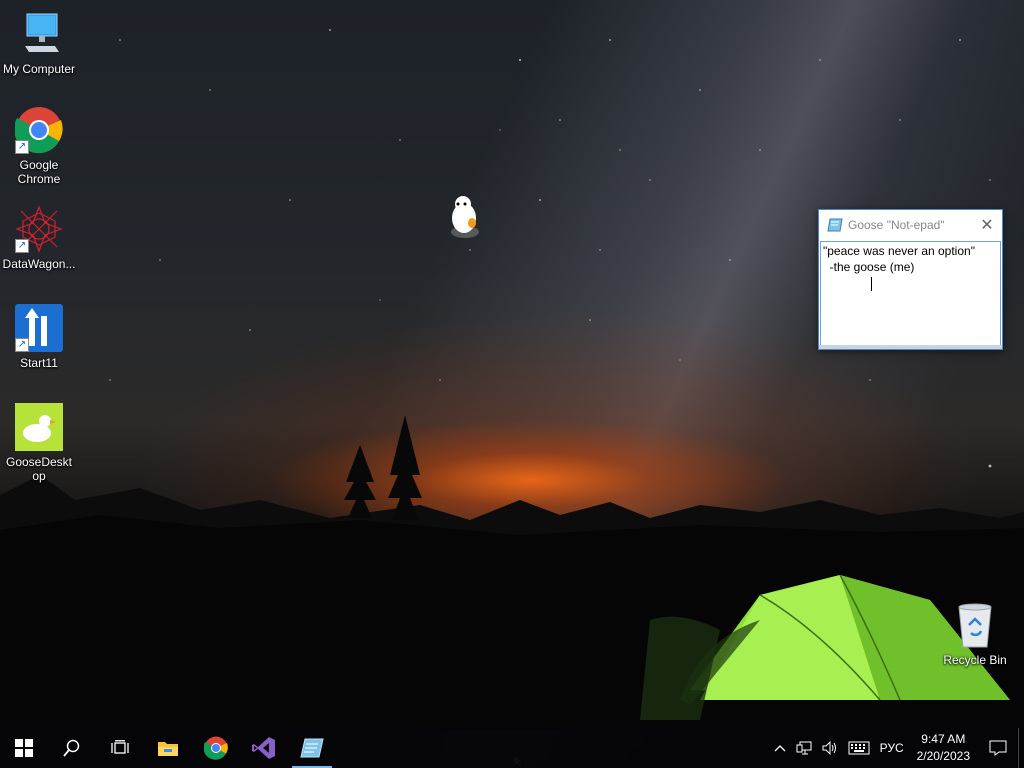 Image resolution: width=1024 pixels, height=768 pixels. What do you see at coordinates (39, 69) in the screenshot?
I see `desktop-icon-label: My Computer` at bounding box center [39, 69].